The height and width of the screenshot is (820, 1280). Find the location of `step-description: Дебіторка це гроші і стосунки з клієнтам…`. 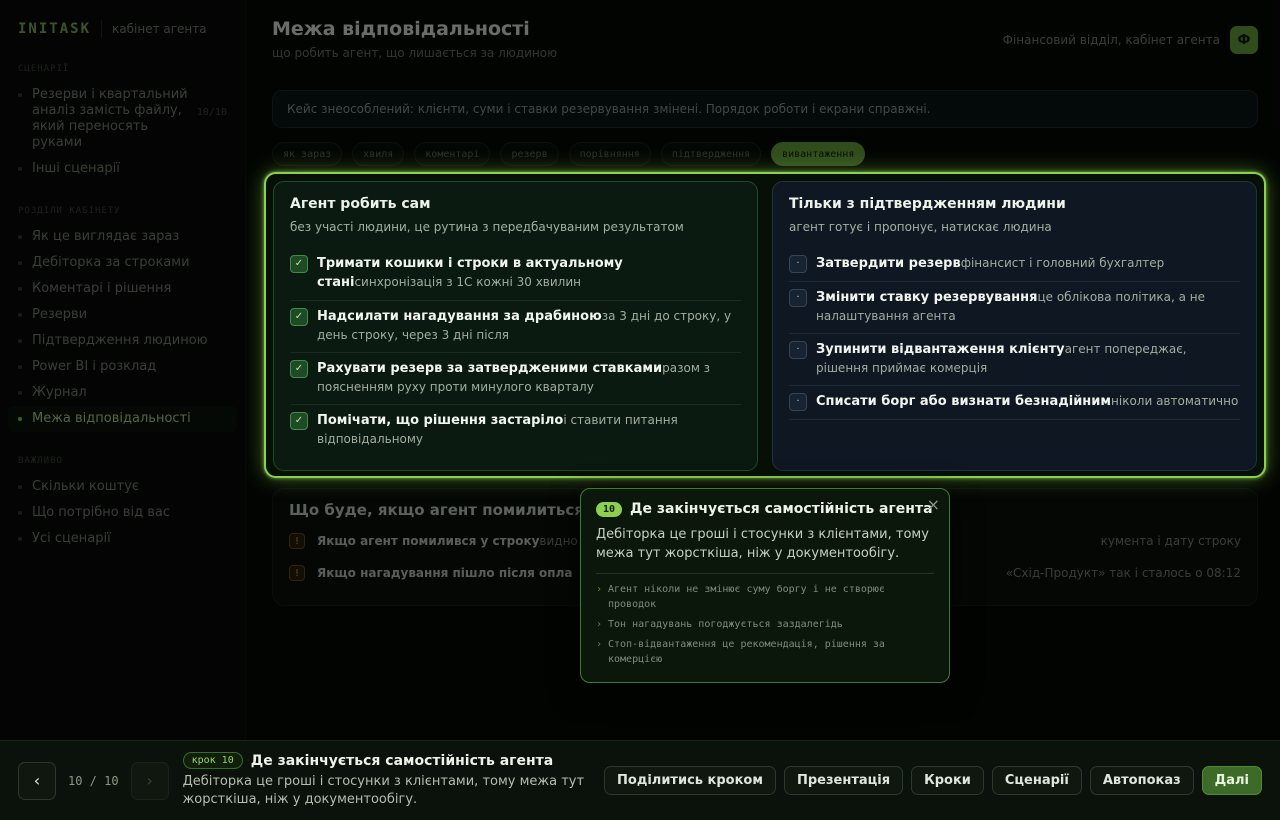

step-description: Дебіторка це гроші і стосунки з клієнтам… is located at coordinates (383, 790).